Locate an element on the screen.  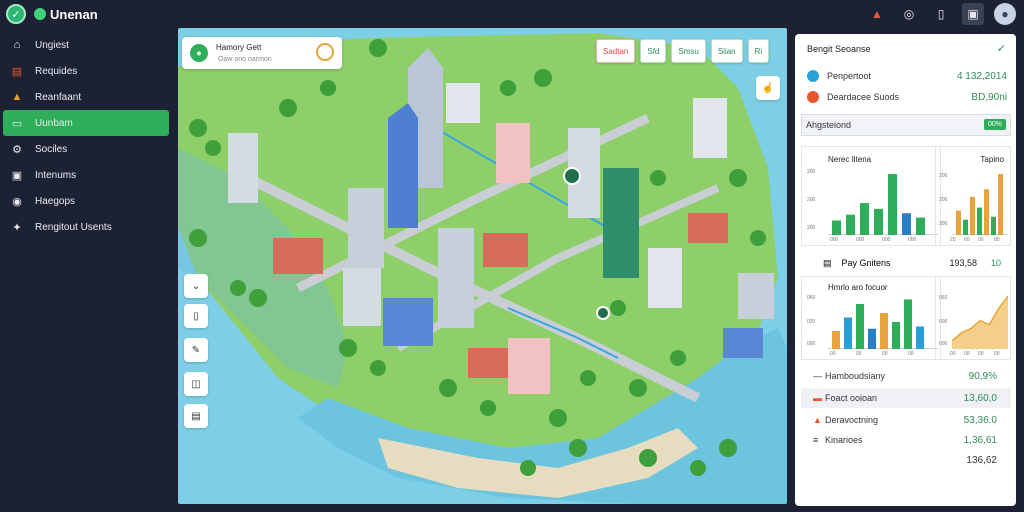
chip-smsu: Smsu is located at coordinates (688, 51).